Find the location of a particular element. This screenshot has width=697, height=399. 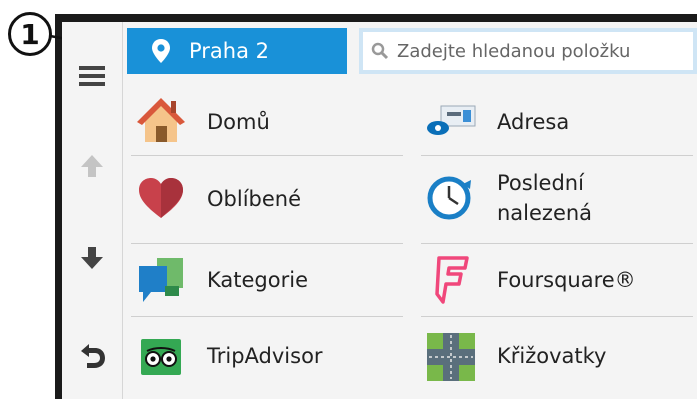

category-label: Kategorie is located at coordinates (257, 280).